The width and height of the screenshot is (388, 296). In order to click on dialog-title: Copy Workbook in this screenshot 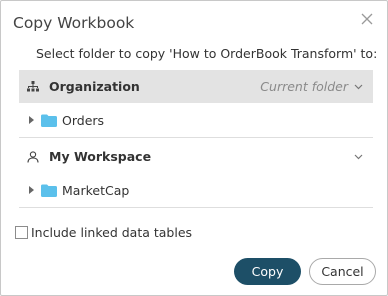, I will do `click(74, 23)`.